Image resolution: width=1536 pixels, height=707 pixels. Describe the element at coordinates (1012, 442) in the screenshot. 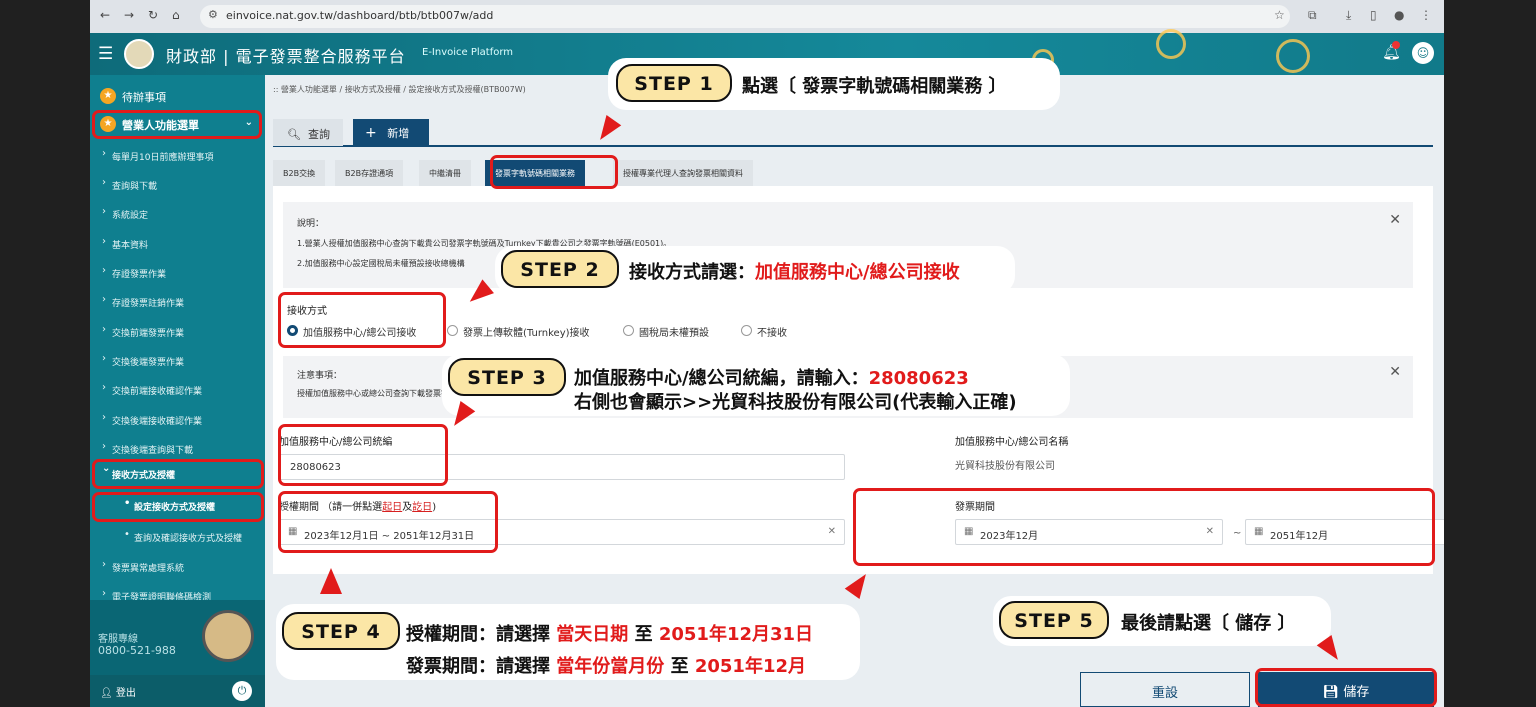

I see `company-name-label: 加值服務中心/總公司名稱` at that location.